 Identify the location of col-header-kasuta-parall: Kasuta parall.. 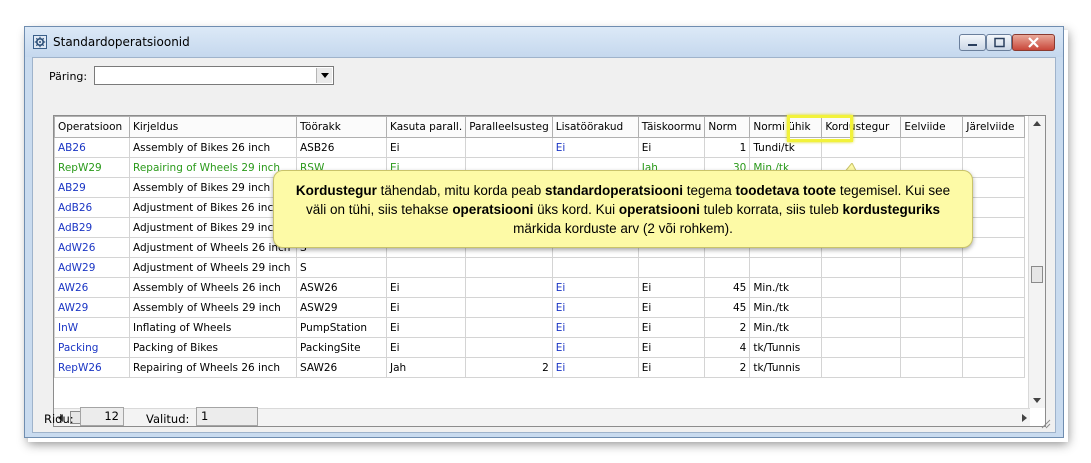
(426, 127).